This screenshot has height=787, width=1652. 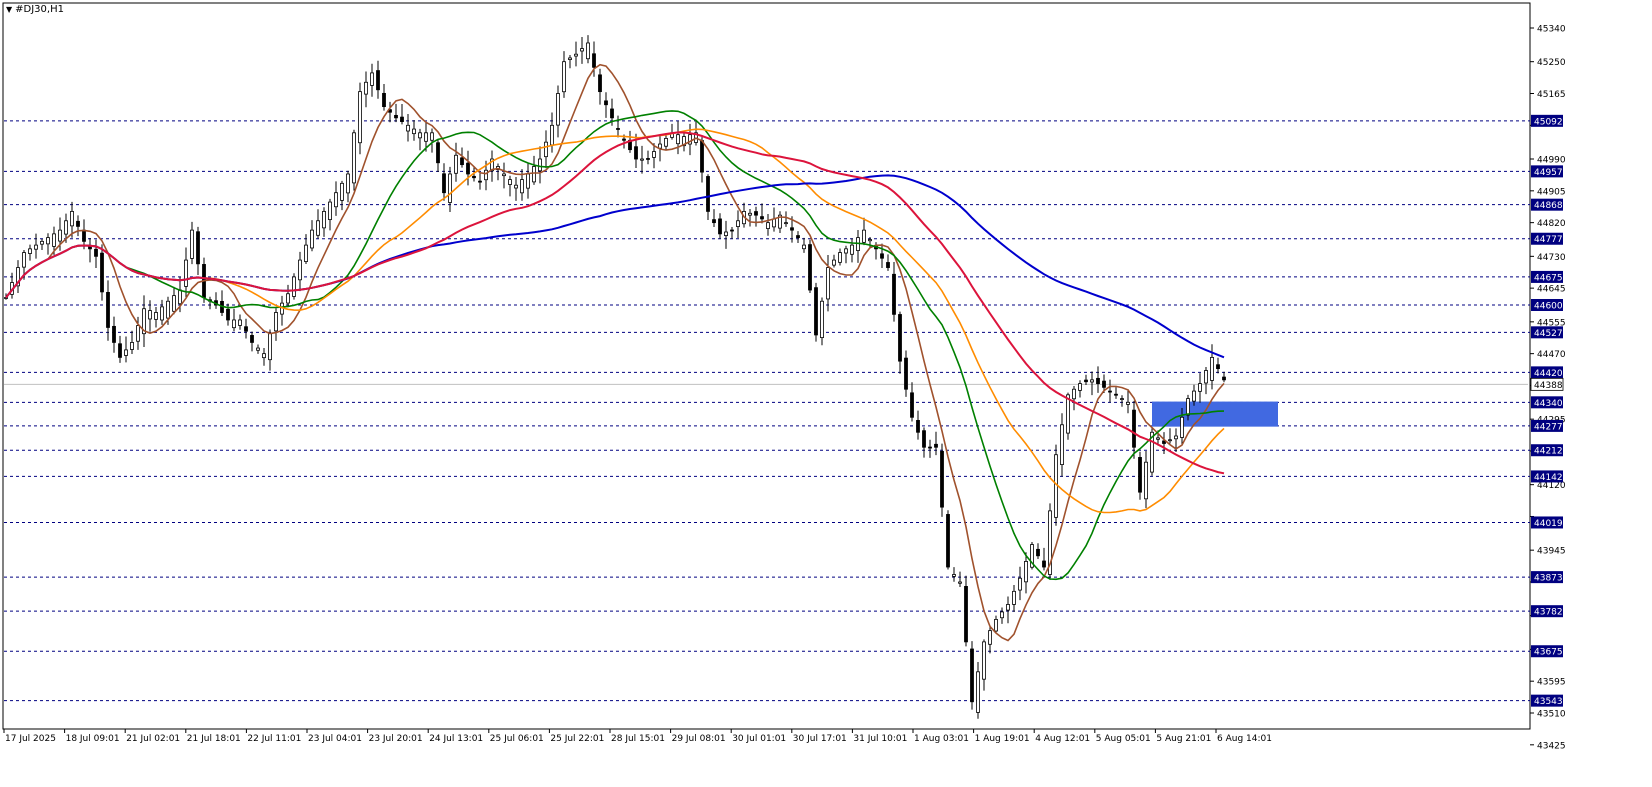 What do you see at coordinates (1551, 30) in the screenshot?
I see `price-tick-label: 45340` at bounding box center [1551, 30].